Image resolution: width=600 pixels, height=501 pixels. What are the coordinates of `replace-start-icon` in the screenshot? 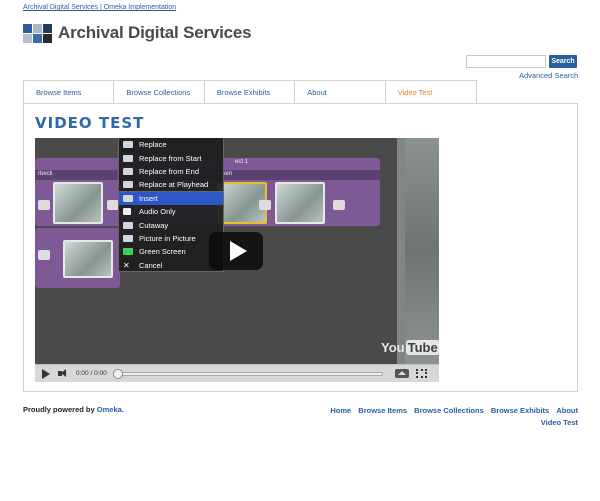 It's located at (128, 158).